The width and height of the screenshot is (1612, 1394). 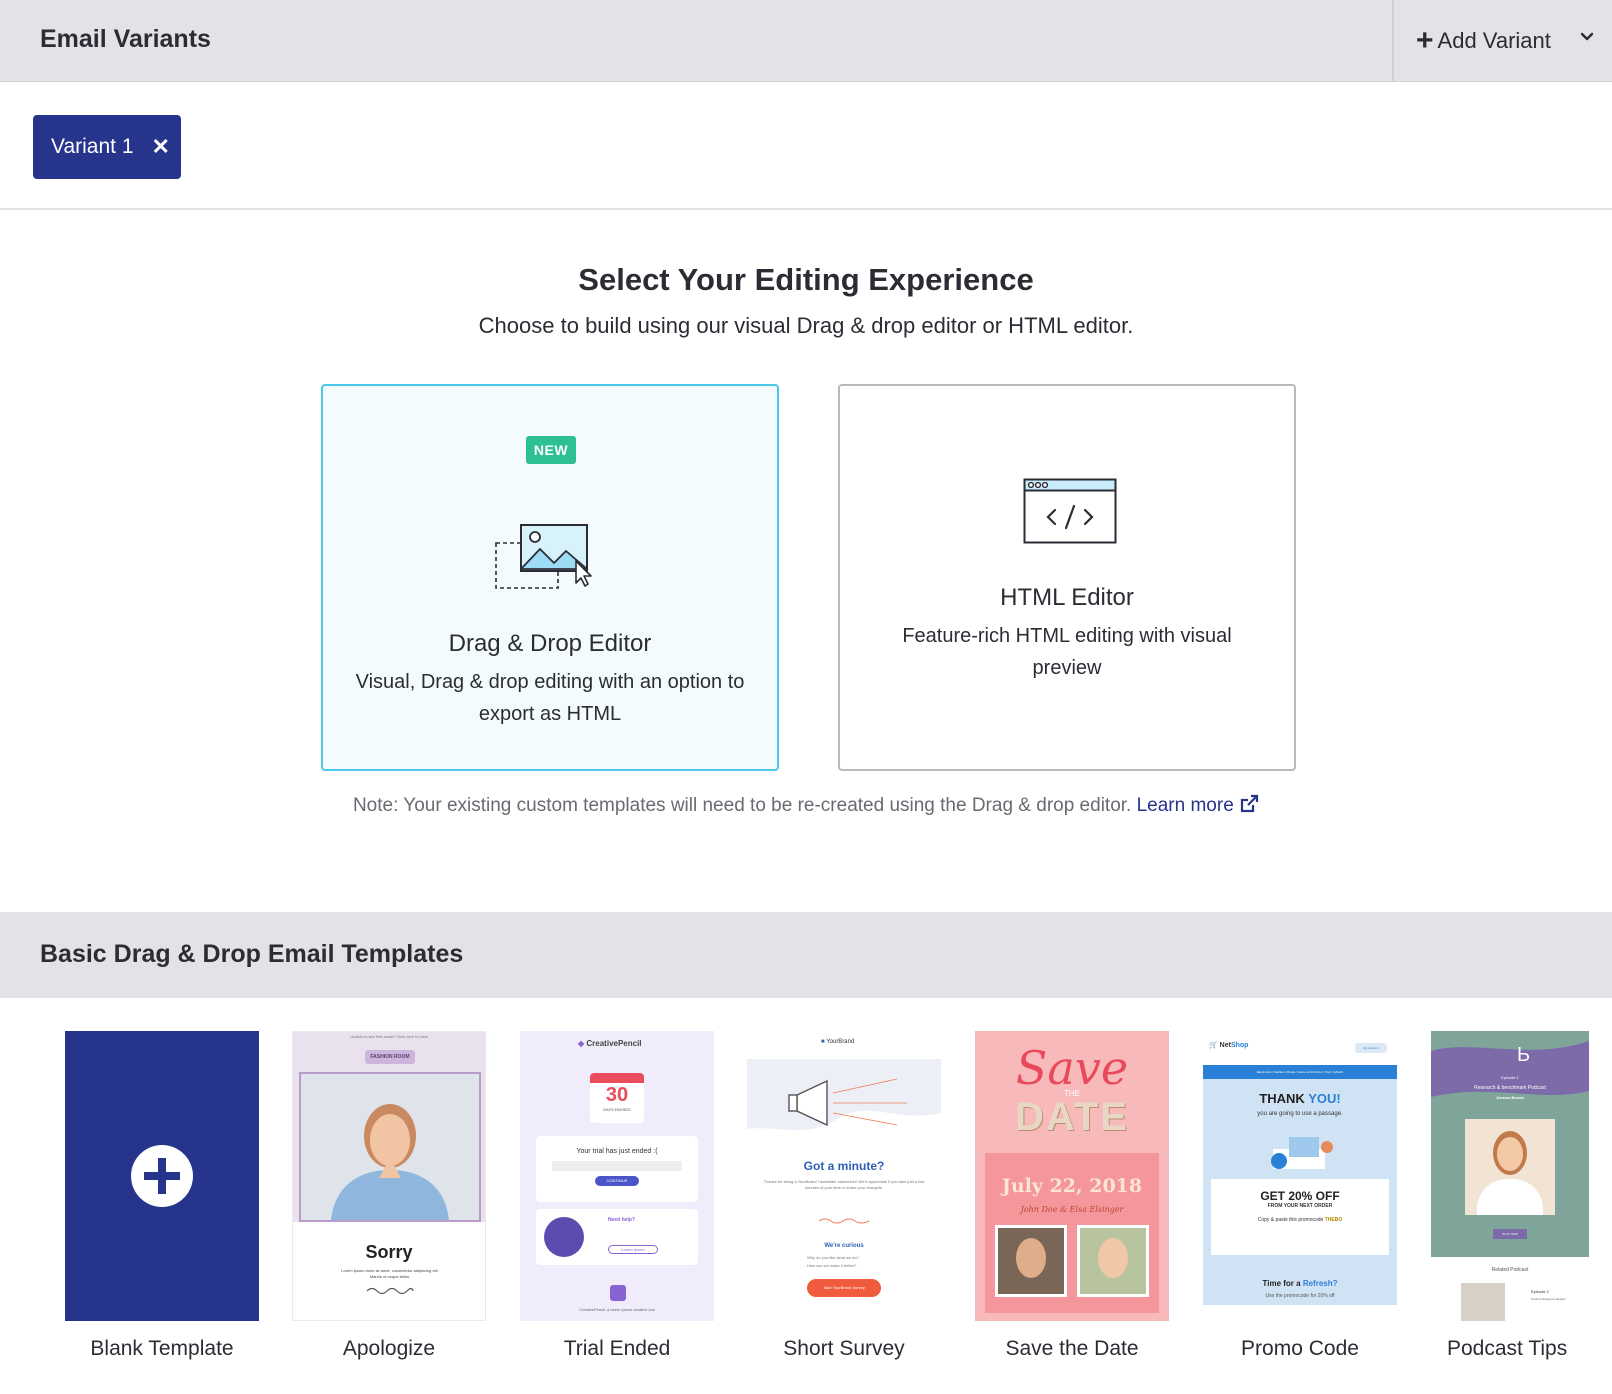 What do you see at coordinates (390, 1057) in the screenshot?
I see `thumb-brand: FASHION ROOM` at bounding box center [390, 1057].